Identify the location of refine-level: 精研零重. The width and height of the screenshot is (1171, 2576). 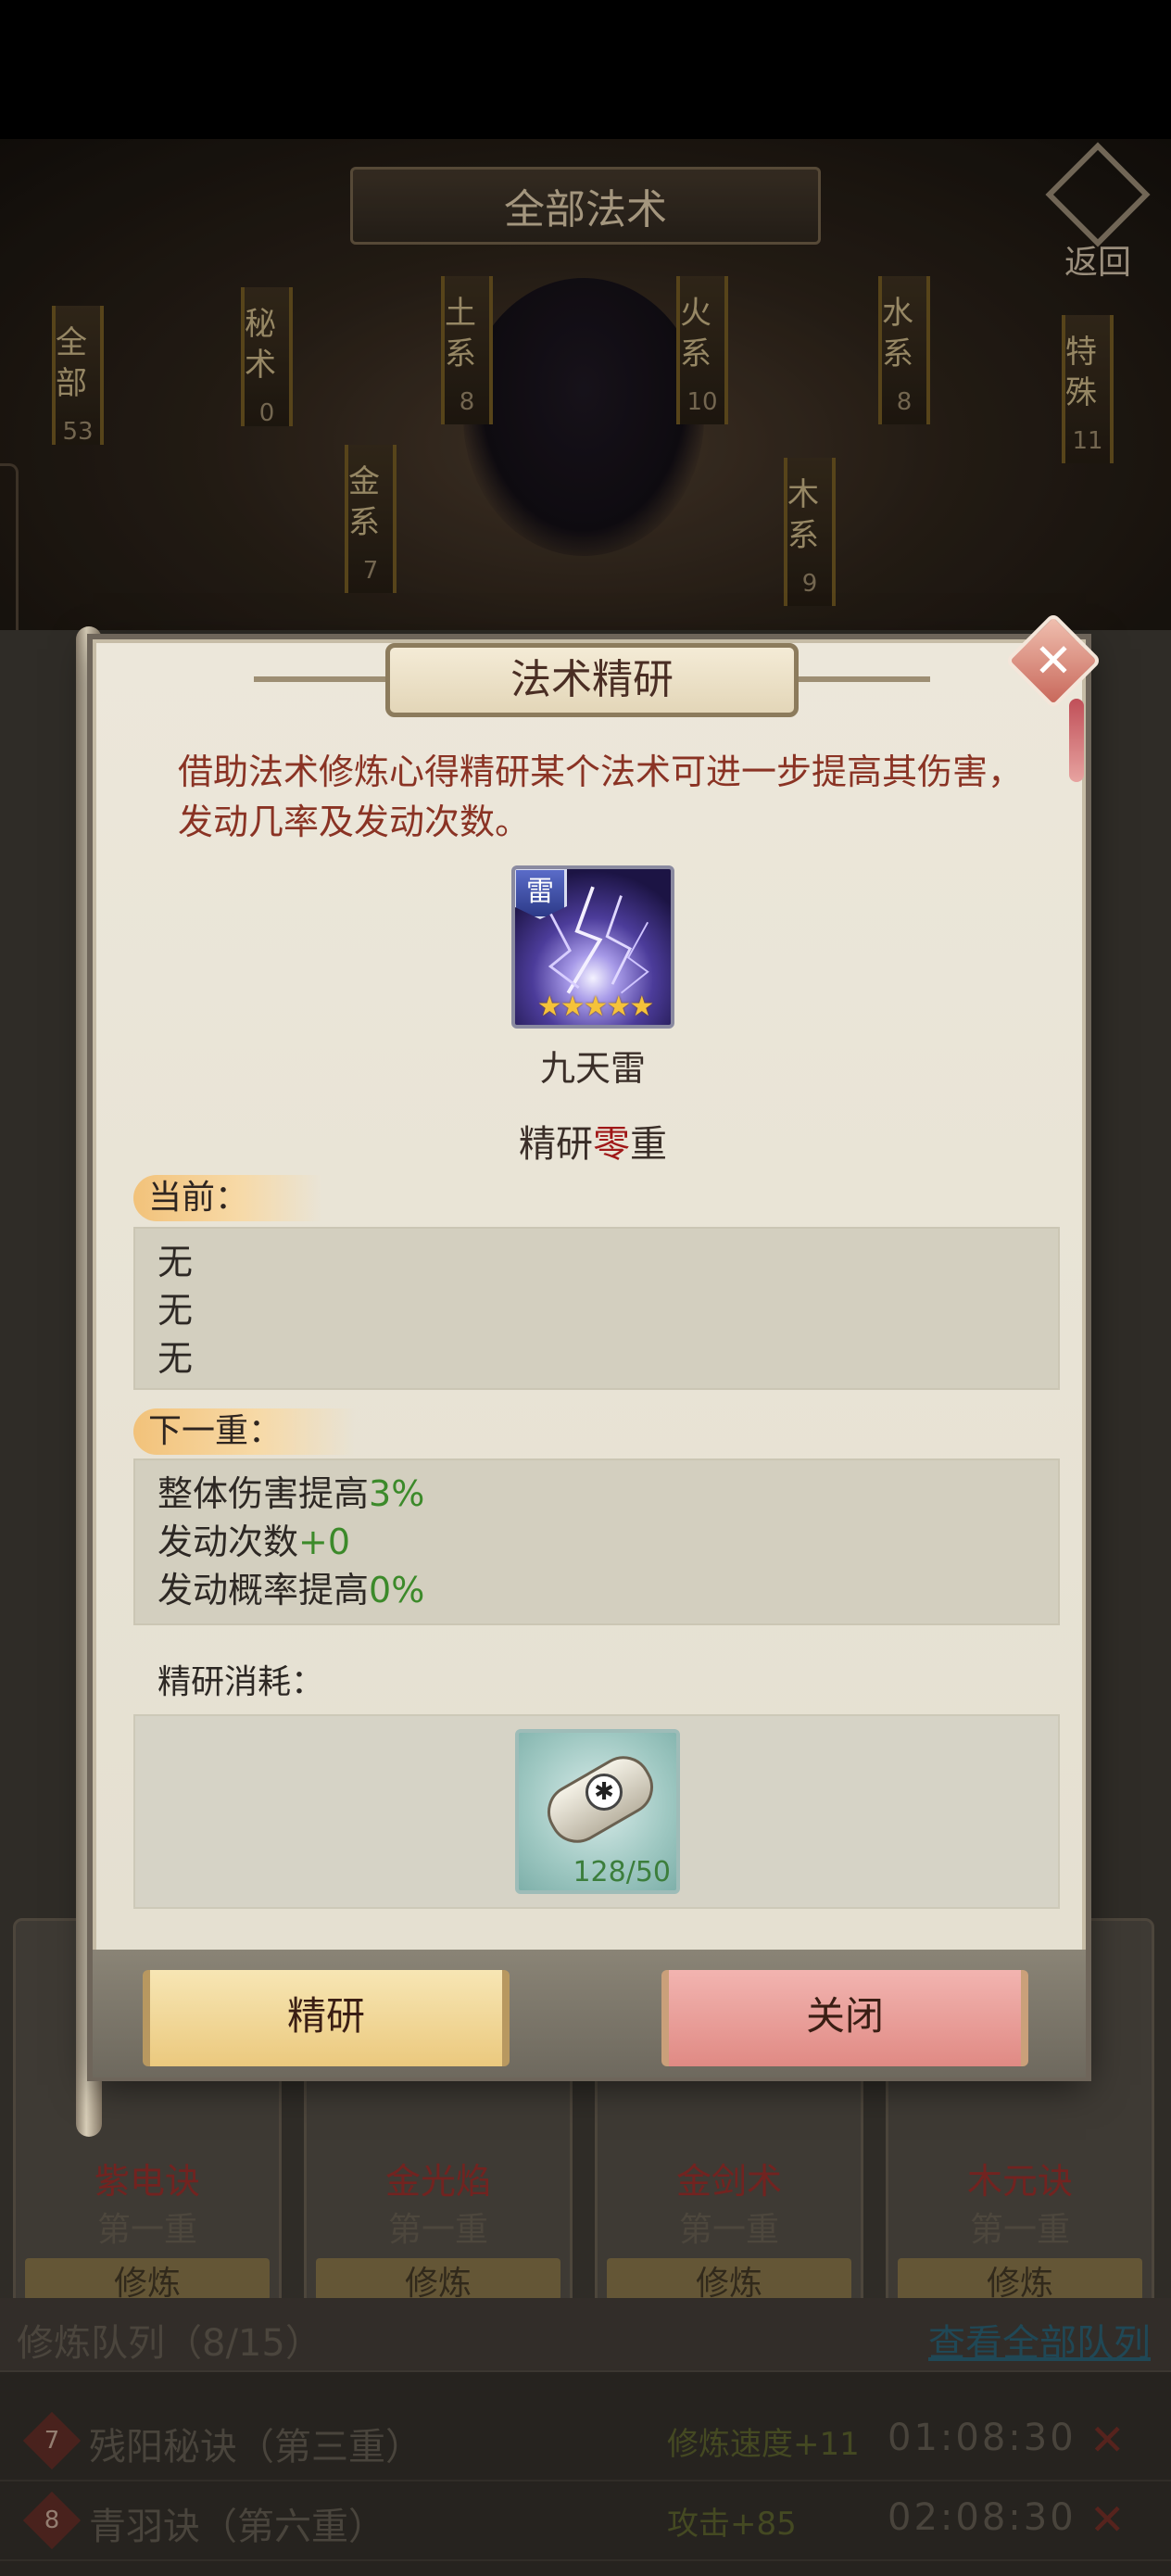
(593, 1141).